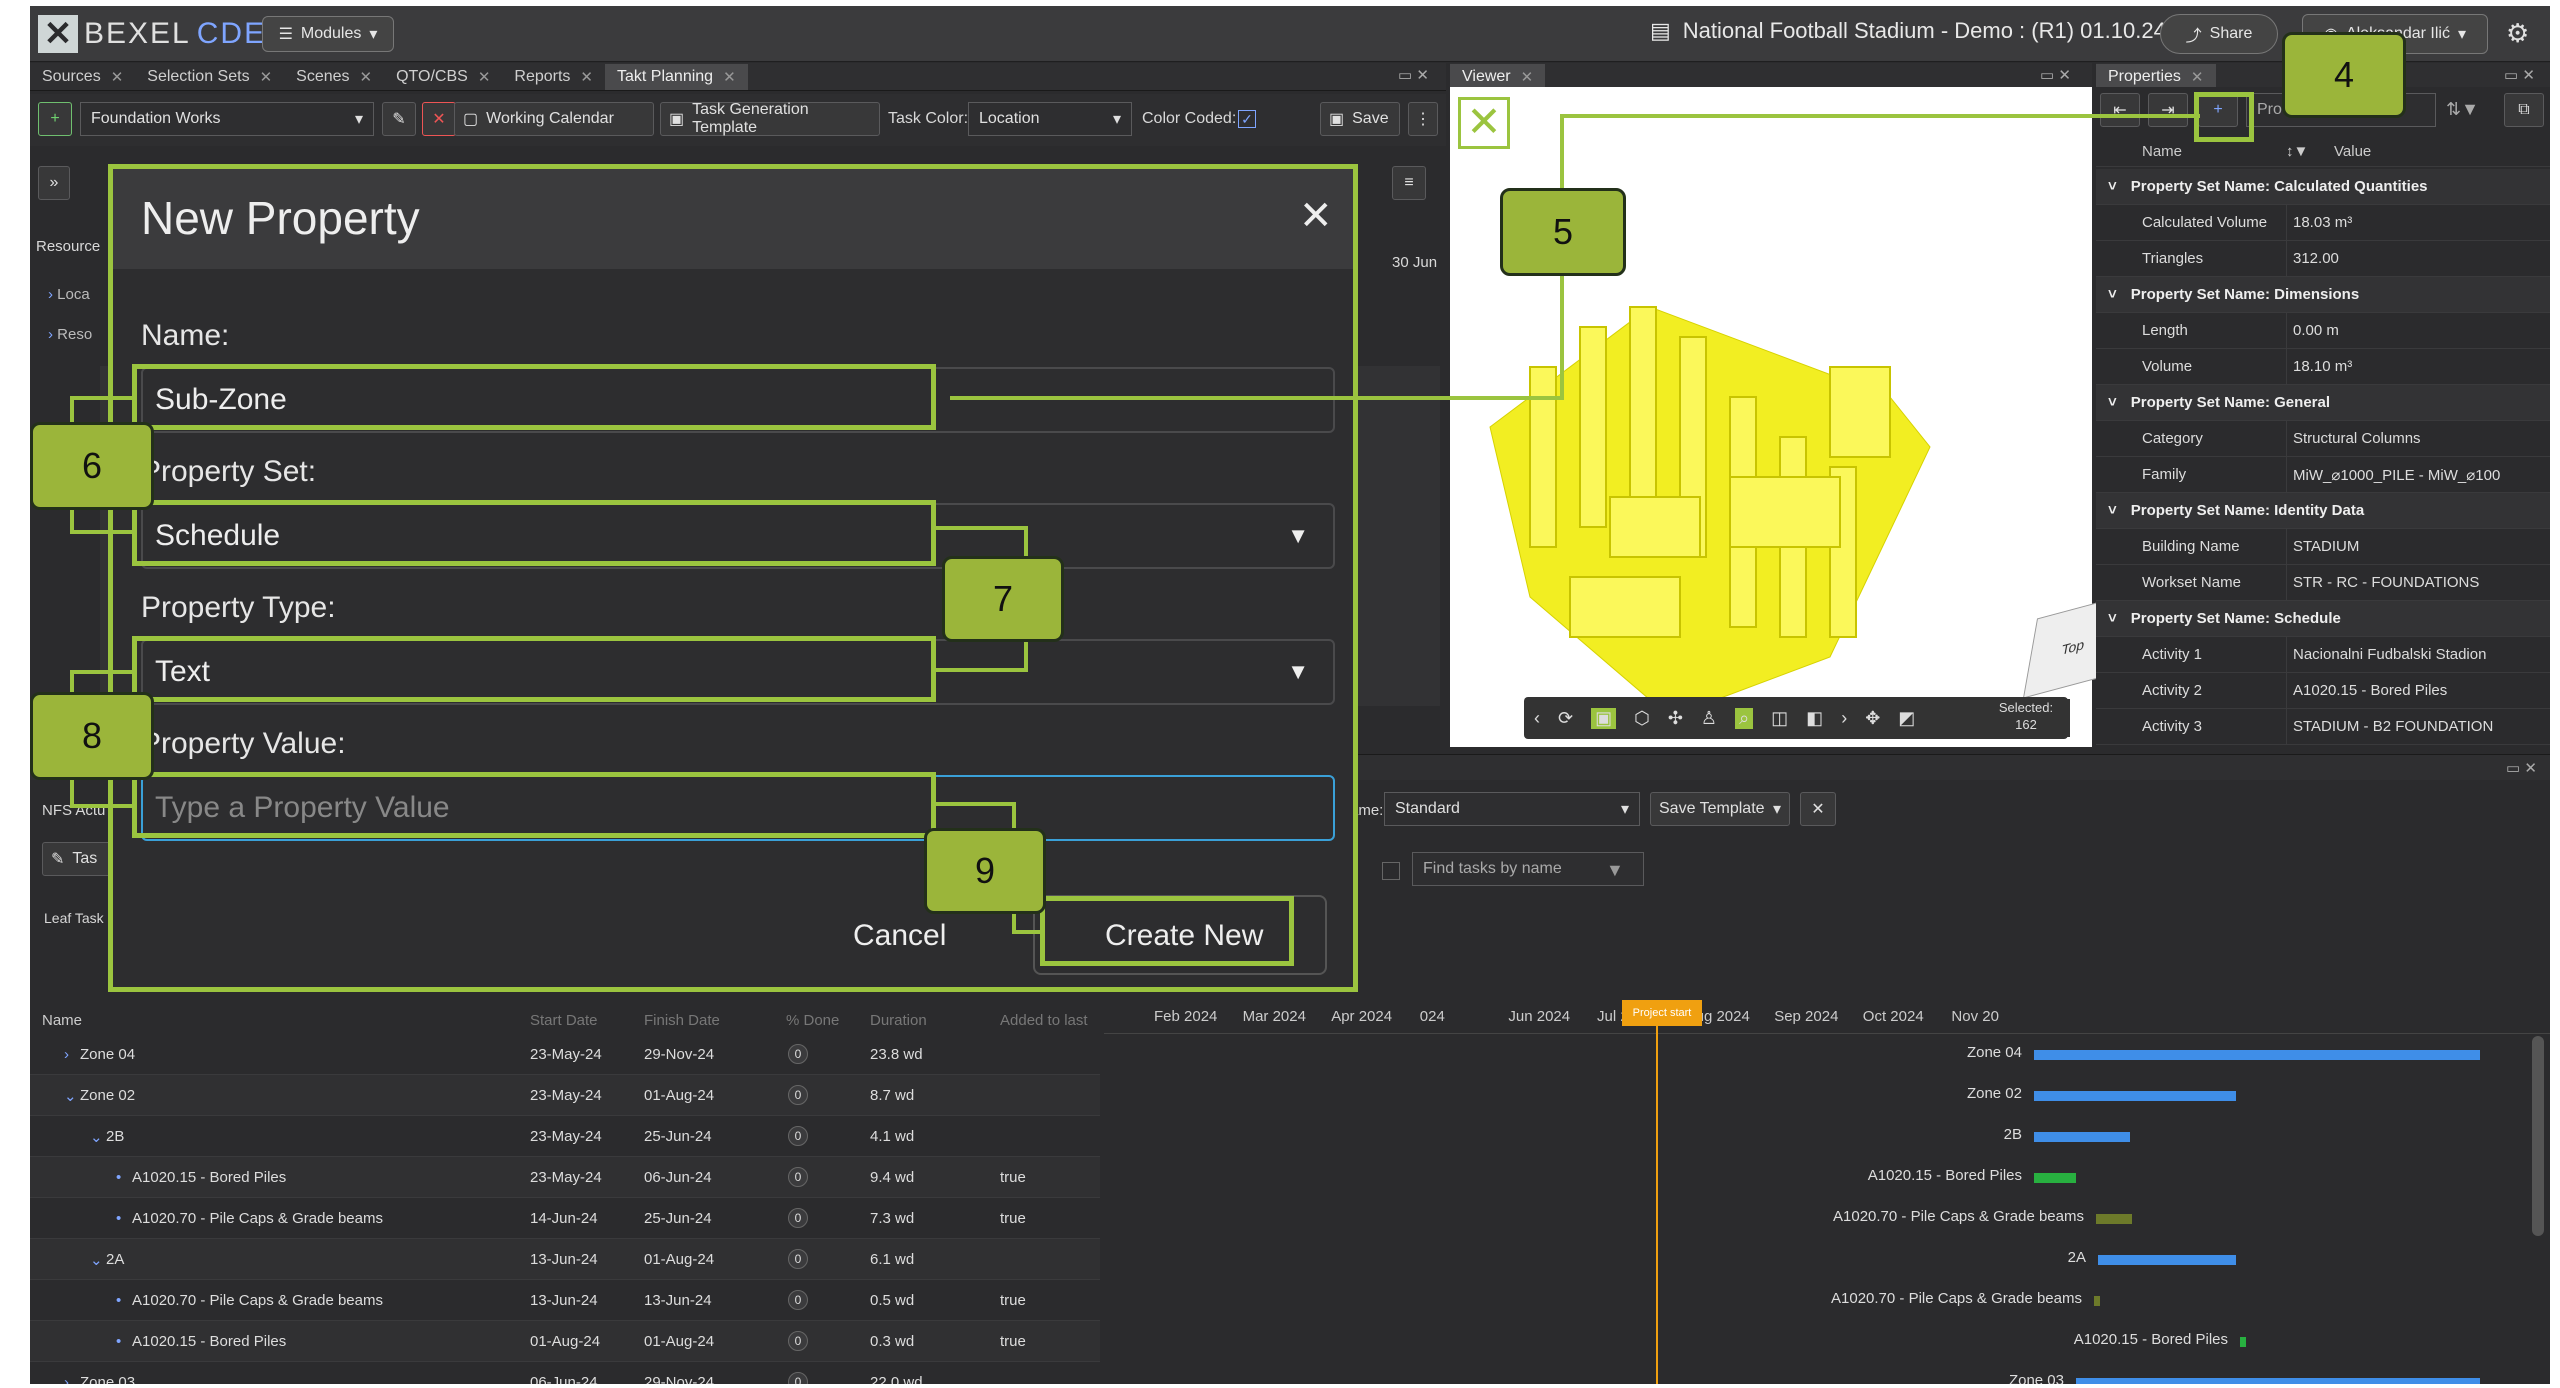  I want to click on tab-sources: Sources ✕, so click(82, 77).